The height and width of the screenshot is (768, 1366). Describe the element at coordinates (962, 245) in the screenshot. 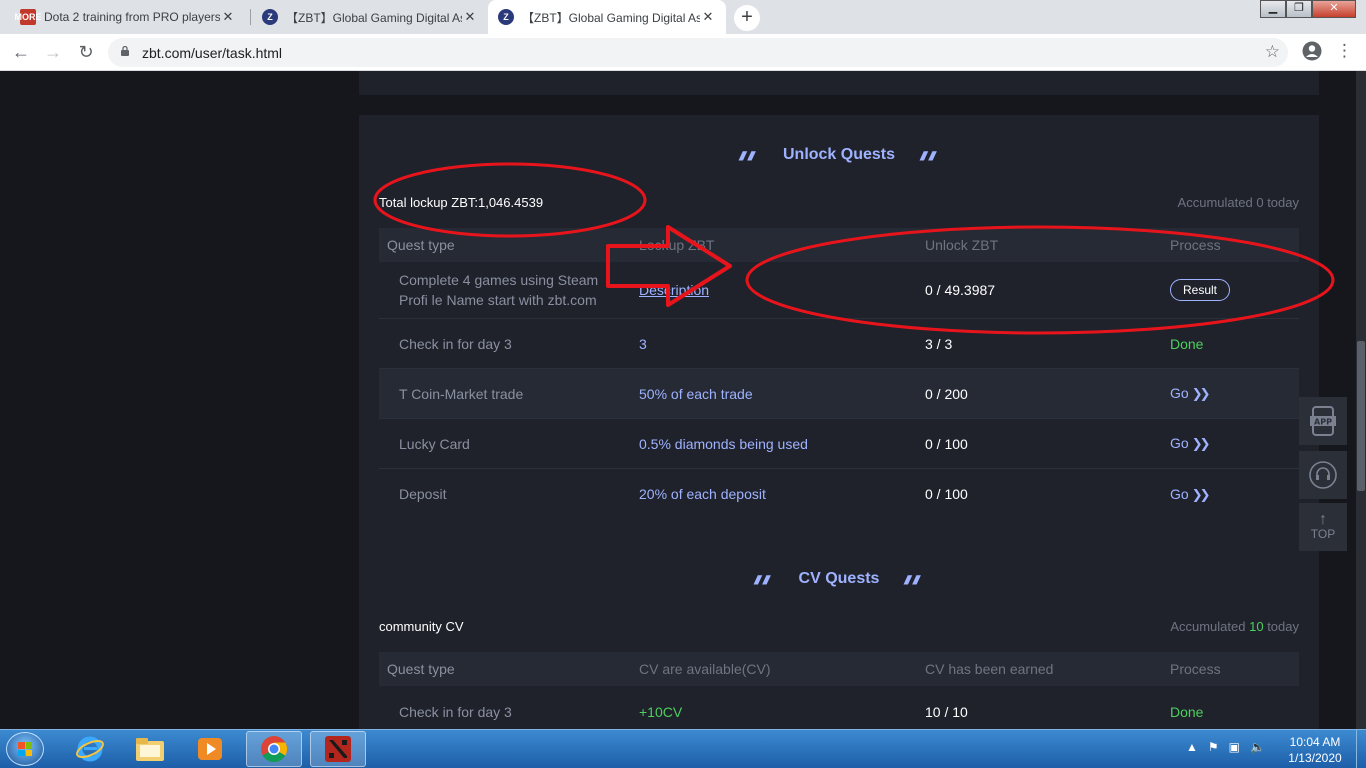

I see `header-unlock: Unlock ZBT` at that location.